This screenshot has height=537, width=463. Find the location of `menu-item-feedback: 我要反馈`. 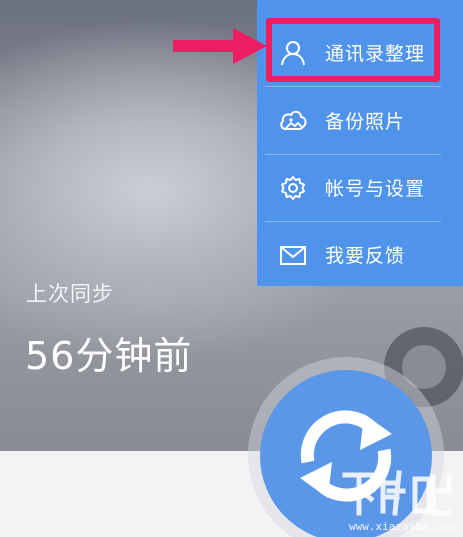

menu-item-feedback: 我要反馈 is located at coordinates (360, 255).